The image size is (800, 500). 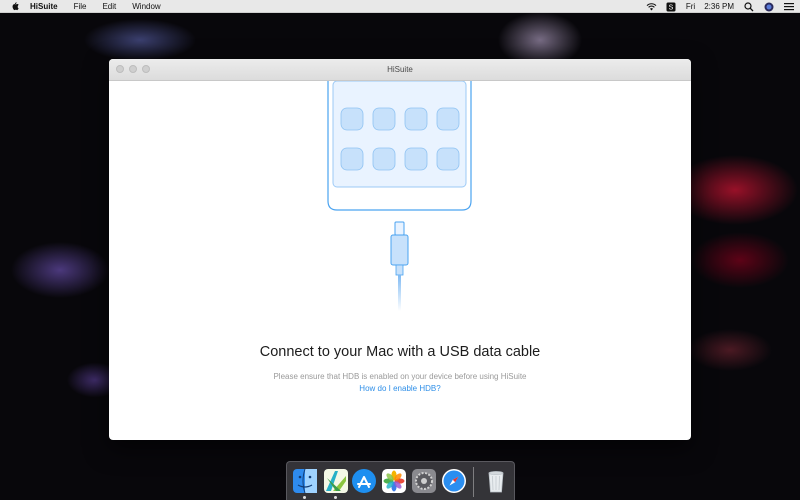 I want to click on photos-icon, so click(x=394, y=481).